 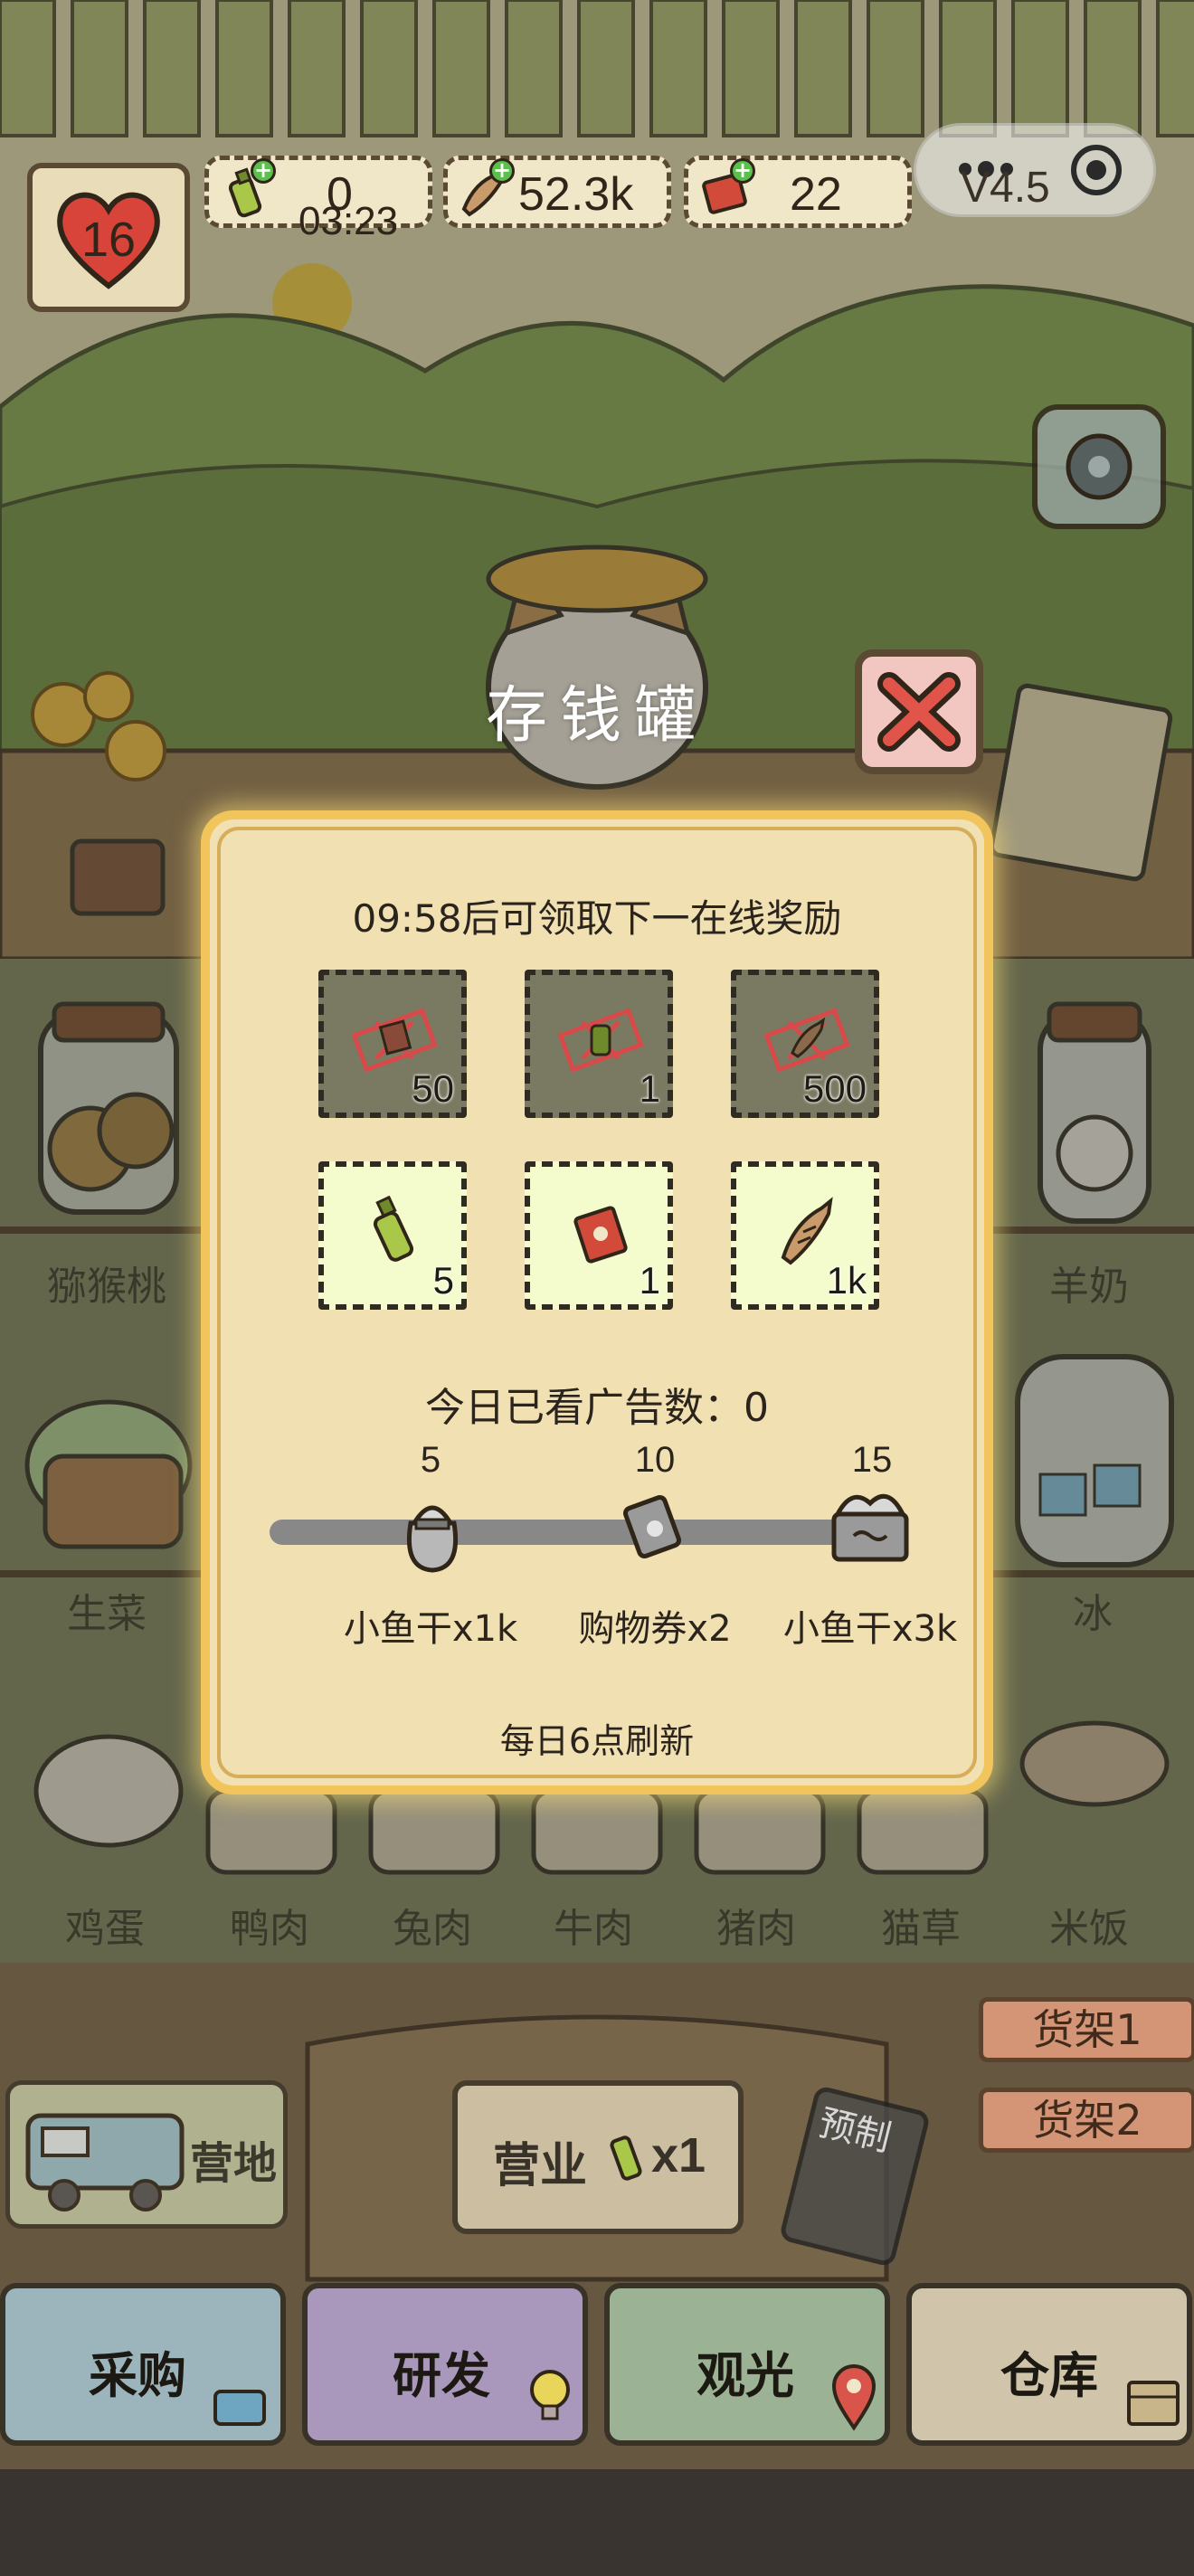 I want to click on heart-level-value: 16, so click(x=109, y=240).